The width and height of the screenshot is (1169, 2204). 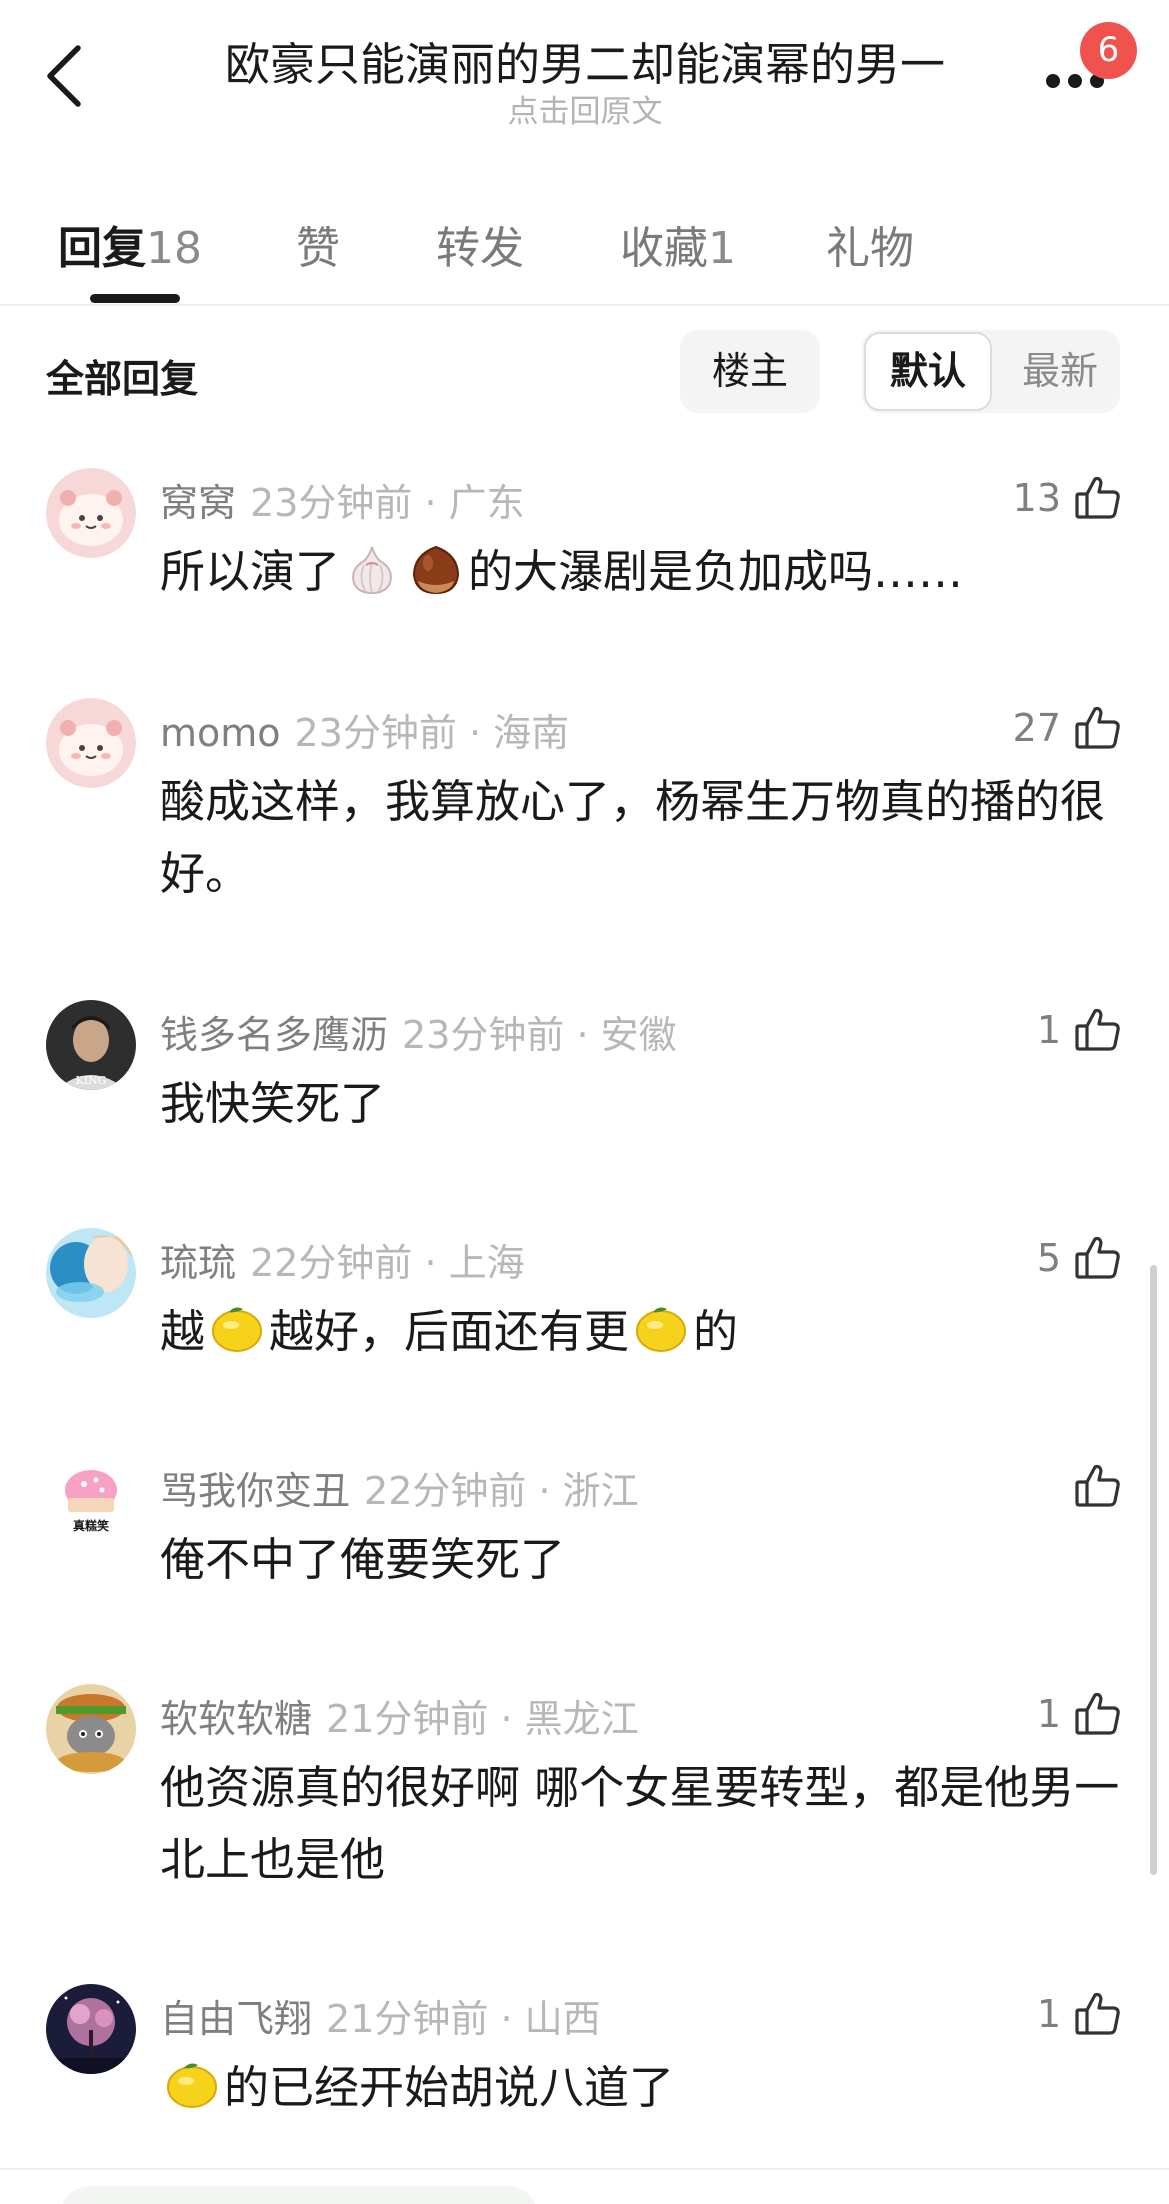 I want to click on reply-input, so click(x=299, y=2195).